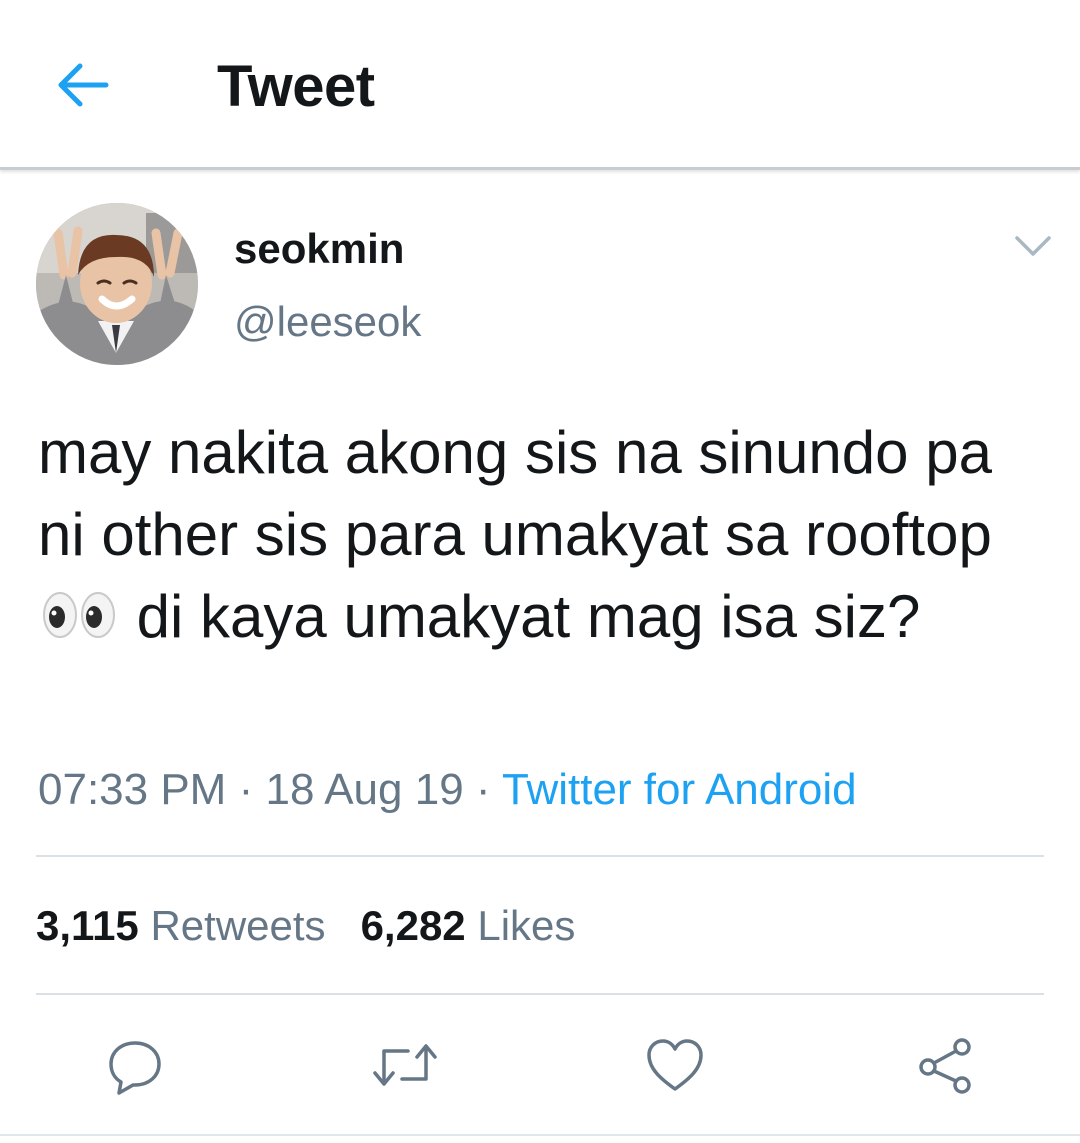  I want to click on arrow-left-icon, so click(83, 85).